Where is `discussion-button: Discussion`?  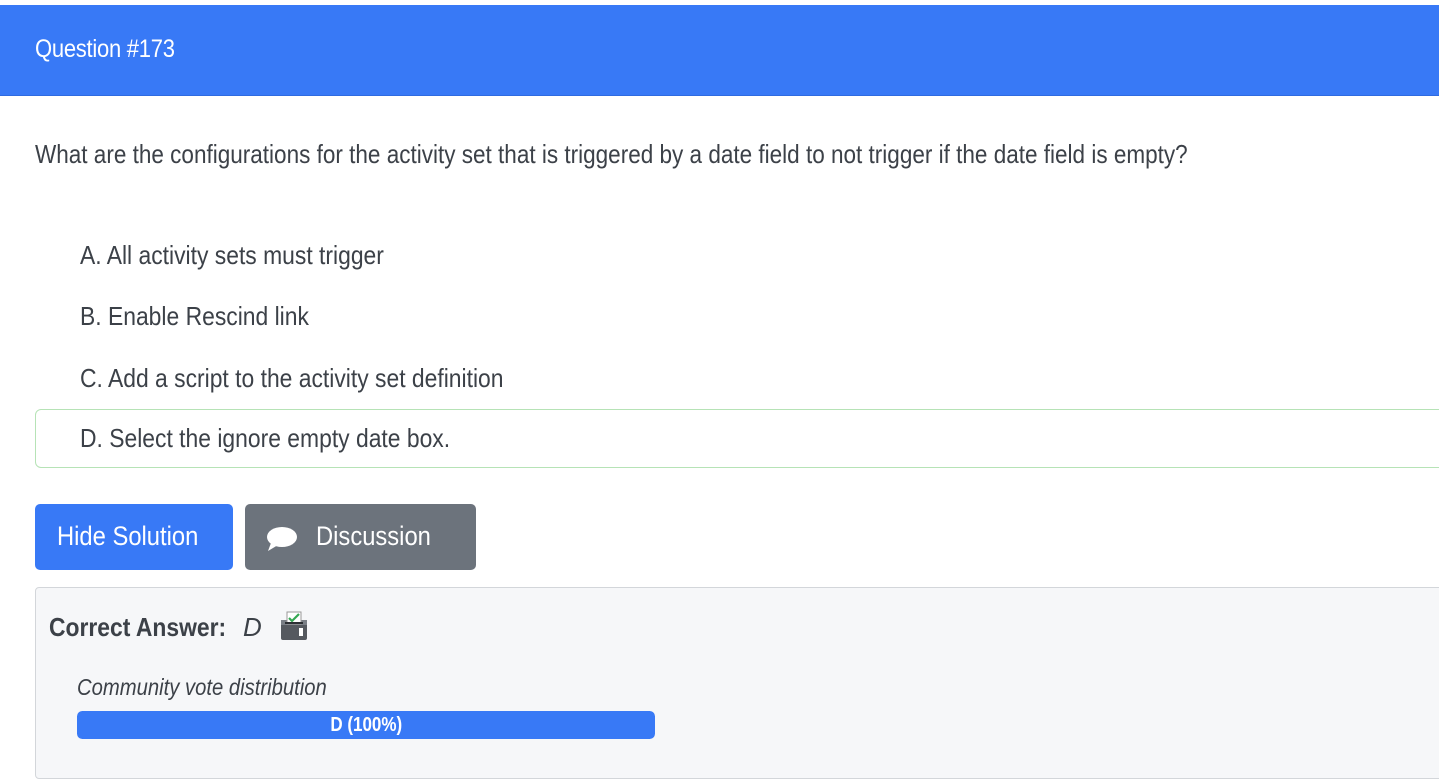
discussion-button: Discussion is located at coordinates (360, 537).